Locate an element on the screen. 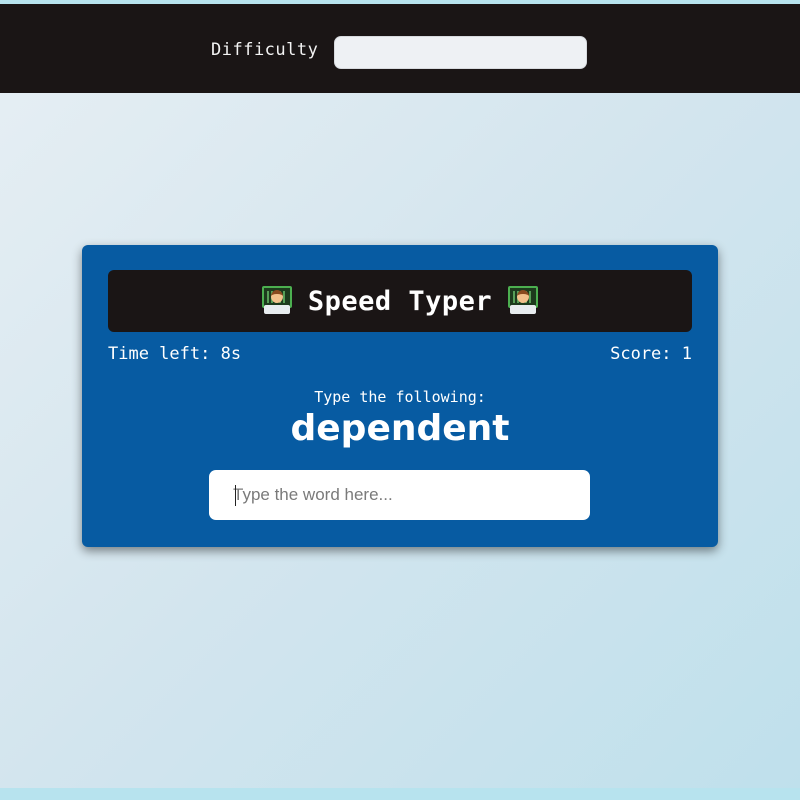 The height and width of the screenshot is (800, 800). time-left: Time left: 8s is located at coordinates (175, 354).